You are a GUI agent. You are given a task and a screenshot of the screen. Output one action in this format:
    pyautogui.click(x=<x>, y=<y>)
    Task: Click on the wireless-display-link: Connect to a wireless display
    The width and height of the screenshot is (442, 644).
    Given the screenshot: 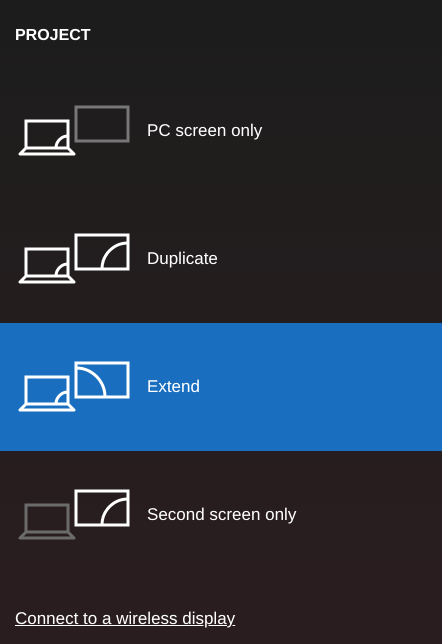 What is the action you would take?
    pyautogui.click(x=125, y=618)
    